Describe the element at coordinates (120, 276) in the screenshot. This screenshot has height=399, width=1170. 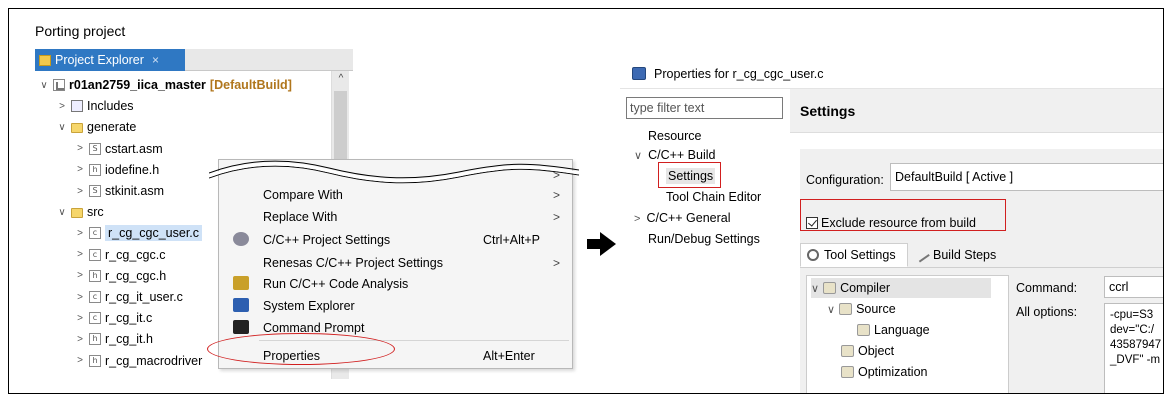
I see `tree-item: > h r_cg_cgc.h` at that location.